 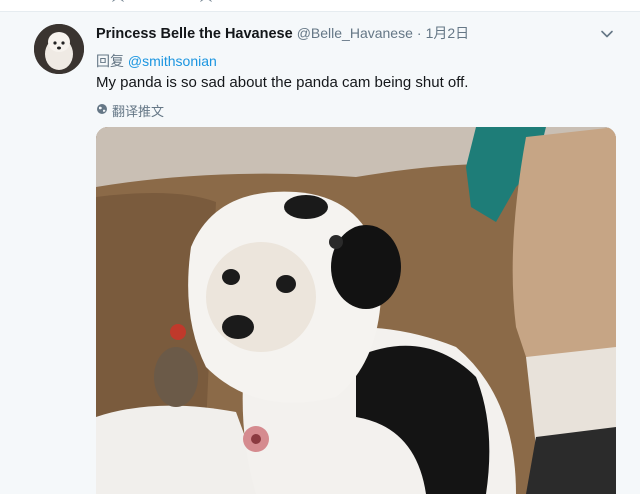 I want to click on globe-icon, so click(x=102, y=110).